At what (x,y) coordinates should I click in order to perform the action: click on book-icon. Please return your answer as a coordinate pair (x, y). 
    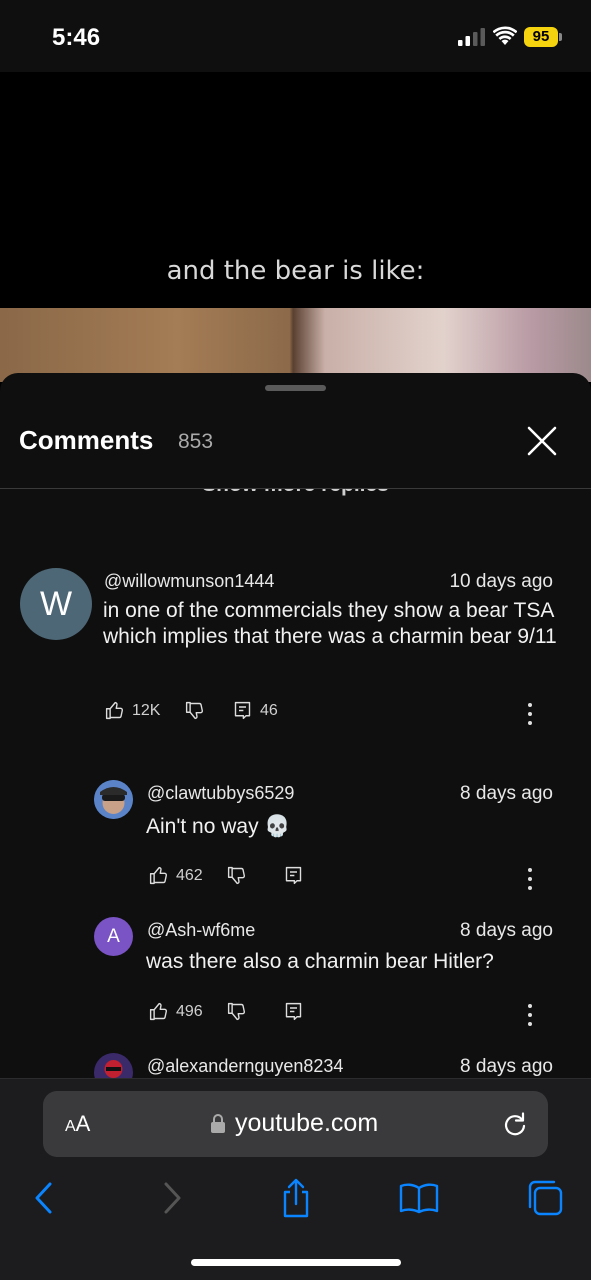
    Looking at the image, I should click on (419, 1198).